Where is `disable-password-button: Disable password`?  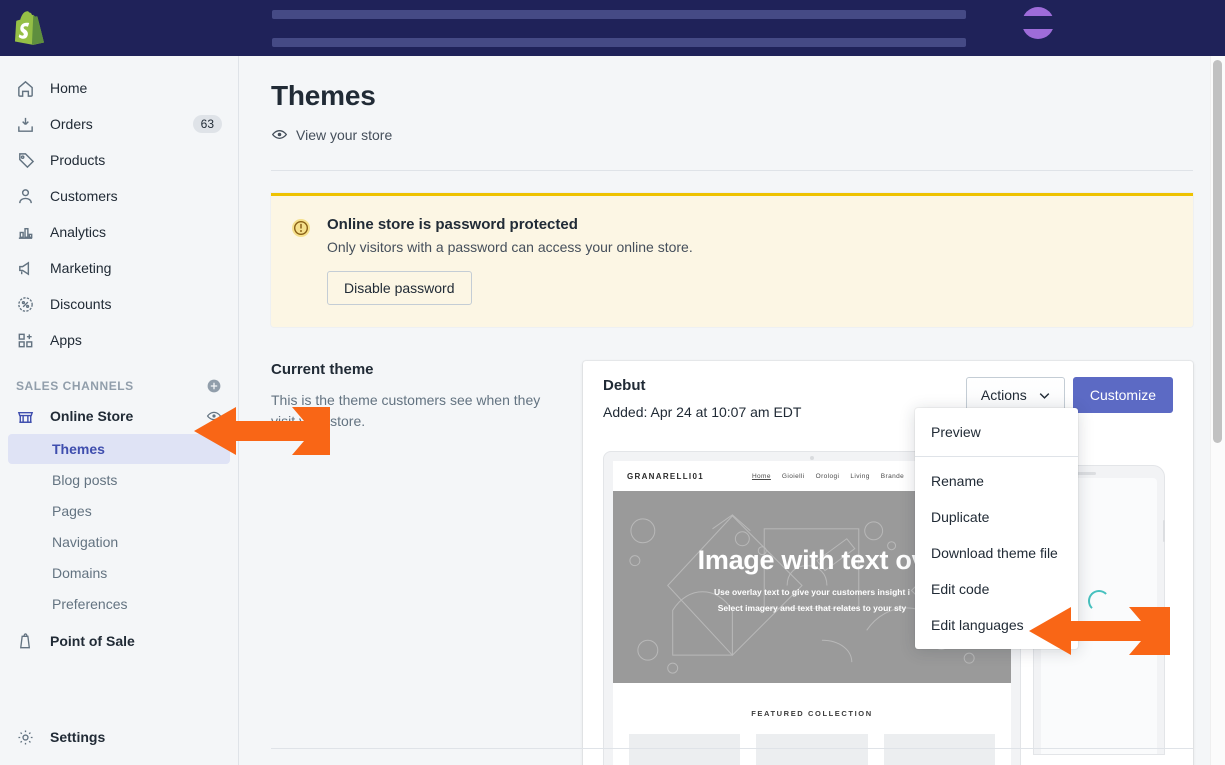
disable-password-button: Disable password is located at coordinates (399, 288).